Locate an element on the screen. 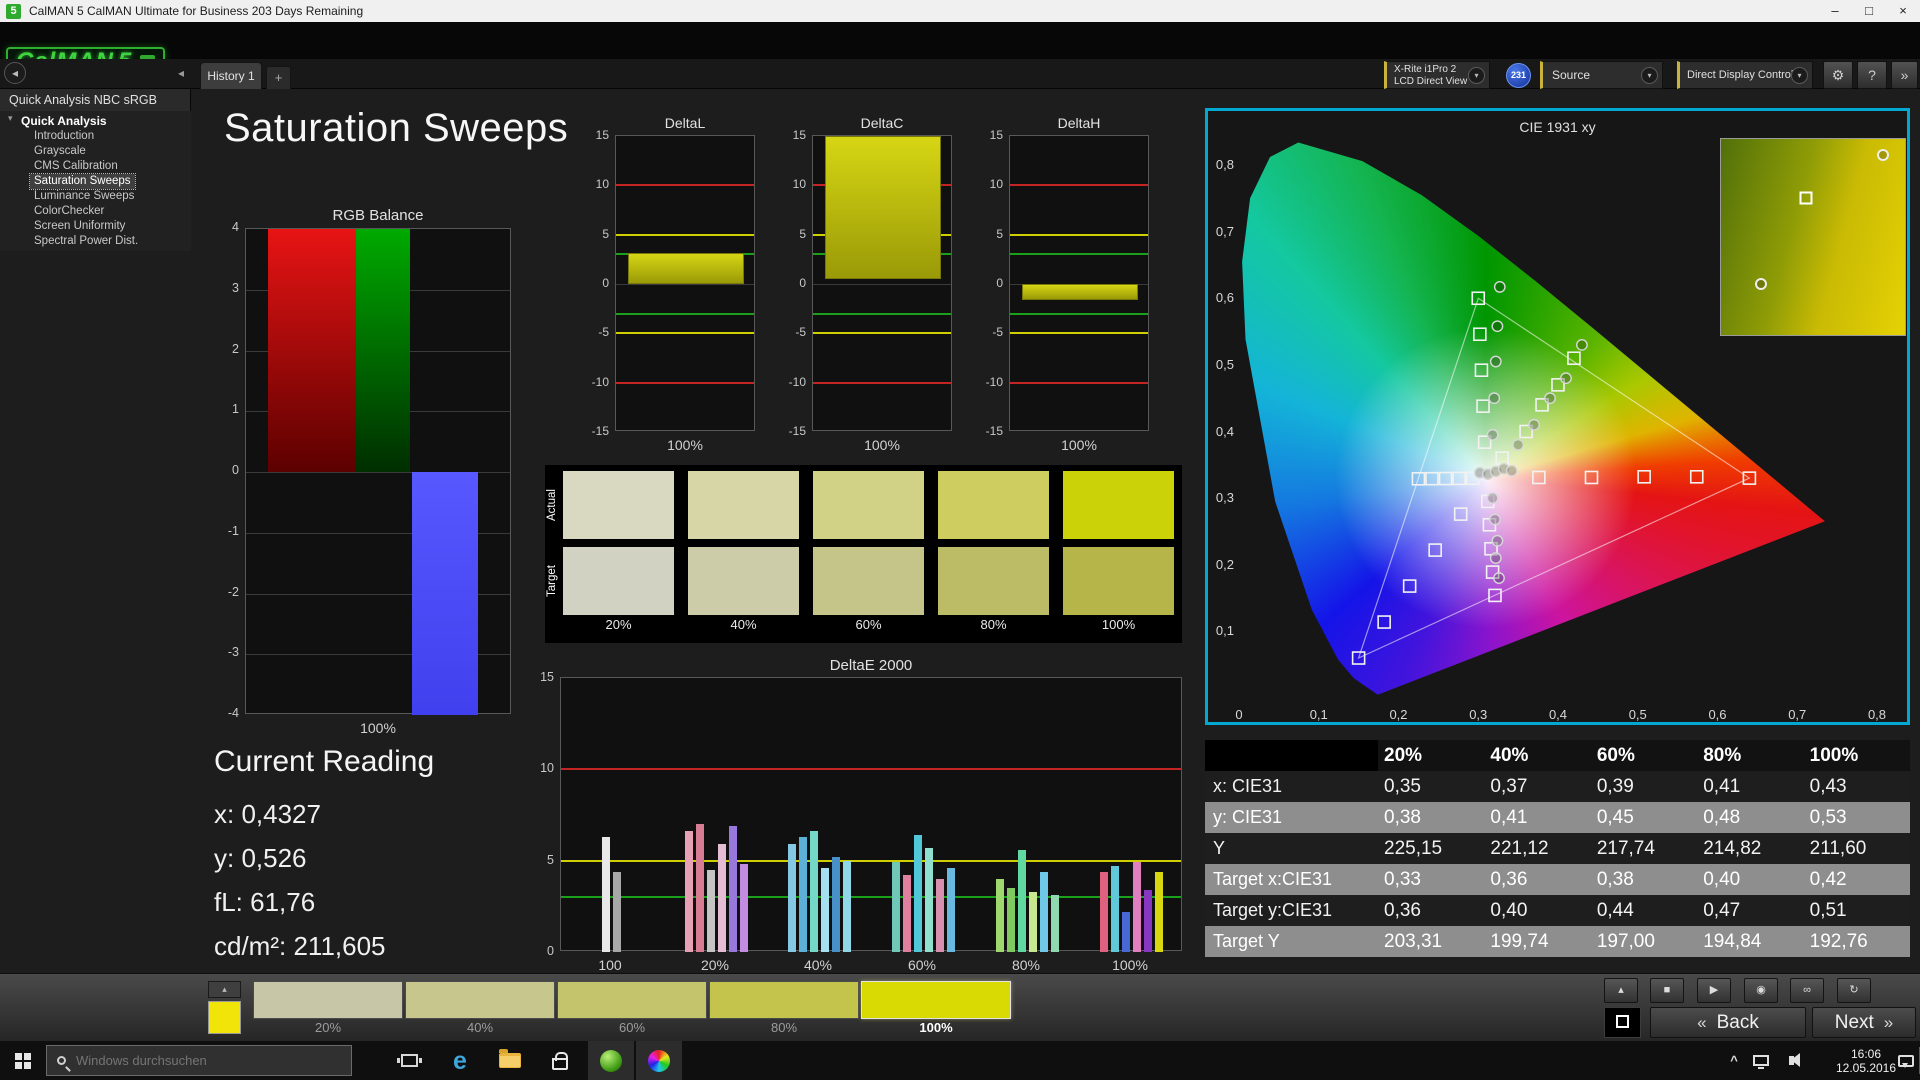  y-tick-label: 15 is located at coordinates (996, 135).